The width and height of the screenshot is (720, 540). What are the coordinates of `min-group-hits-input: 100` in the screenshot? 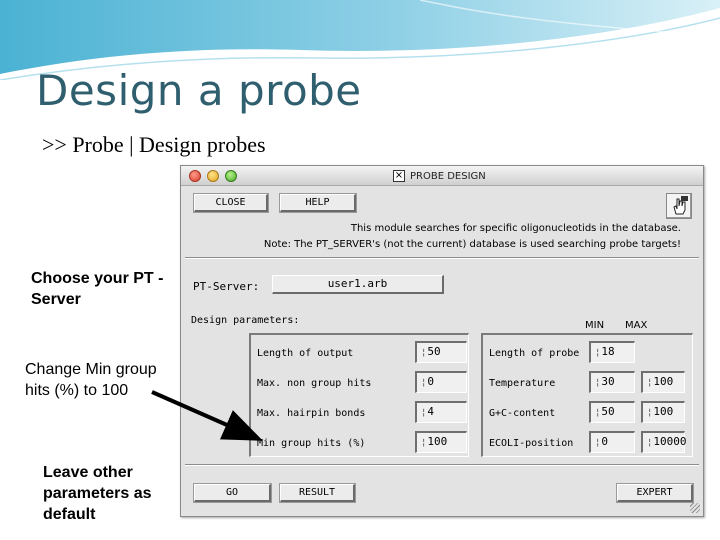 It's located at (441, 442).